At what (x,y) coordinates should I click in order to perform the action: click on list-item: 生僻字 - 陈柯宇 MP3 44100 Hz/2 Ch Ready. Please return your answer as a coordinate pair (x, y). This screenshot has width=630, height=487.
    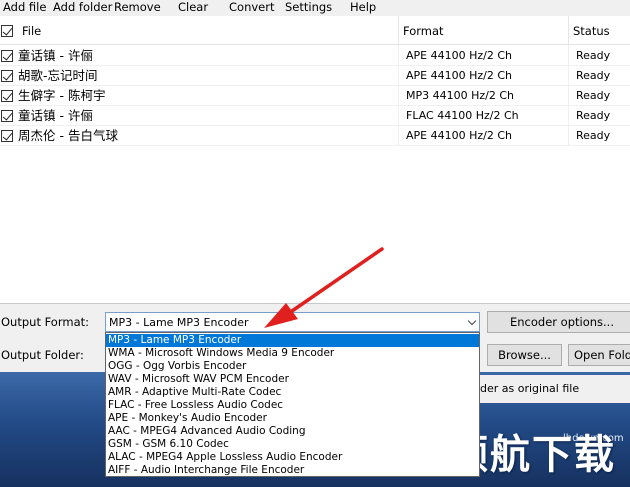
    Looking at the image, I should click on (315, 96).